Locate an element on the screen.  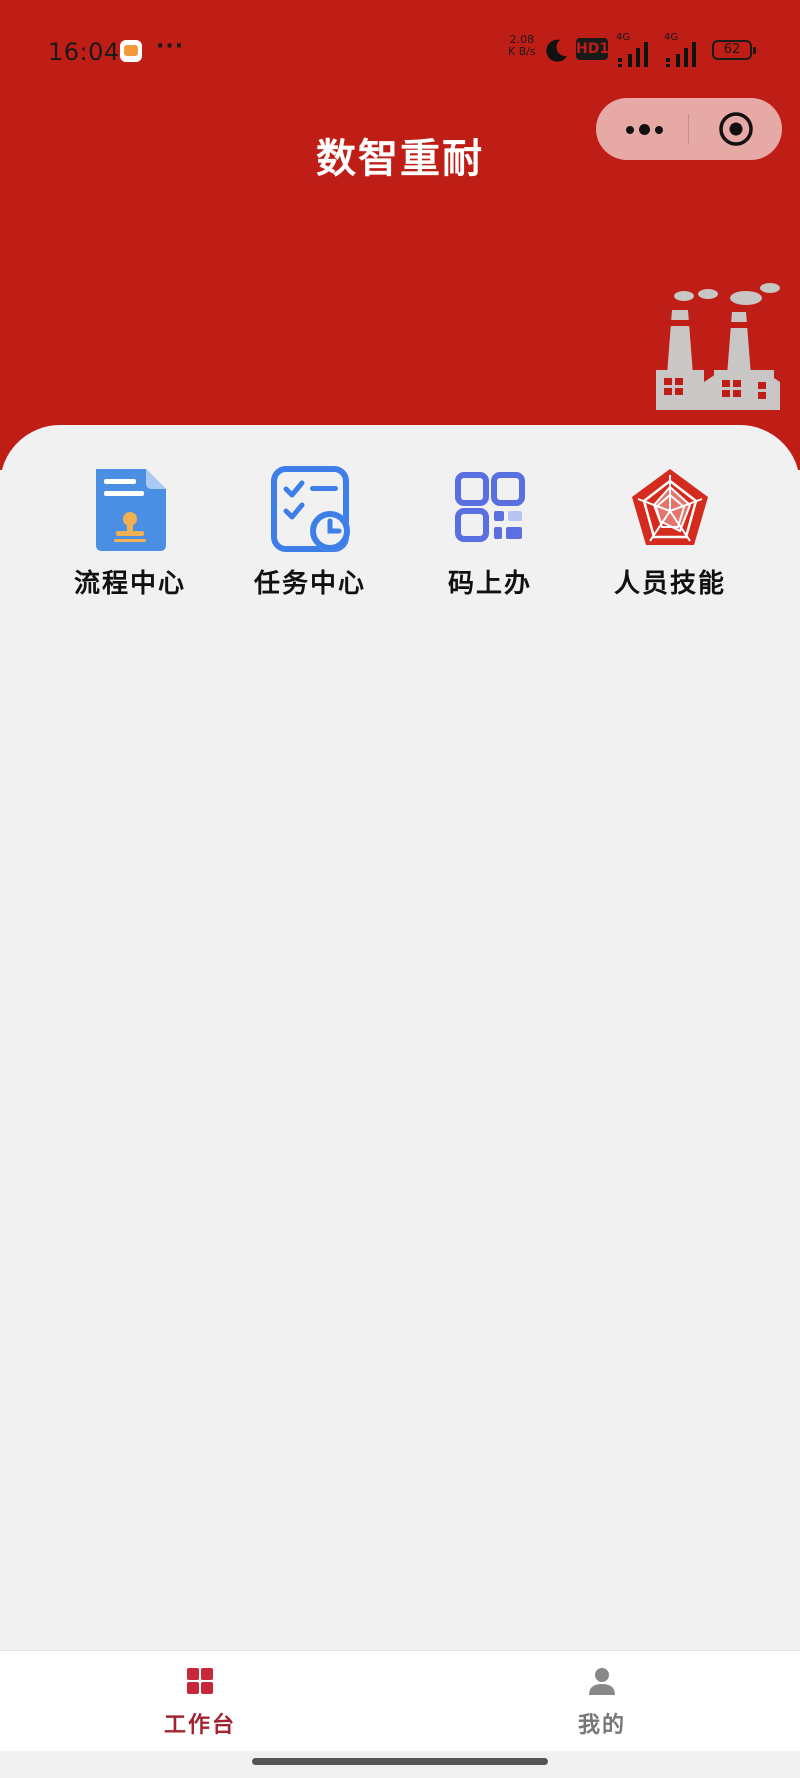
grid-item-label: 人员技能 is located at coordinates (669, 584).